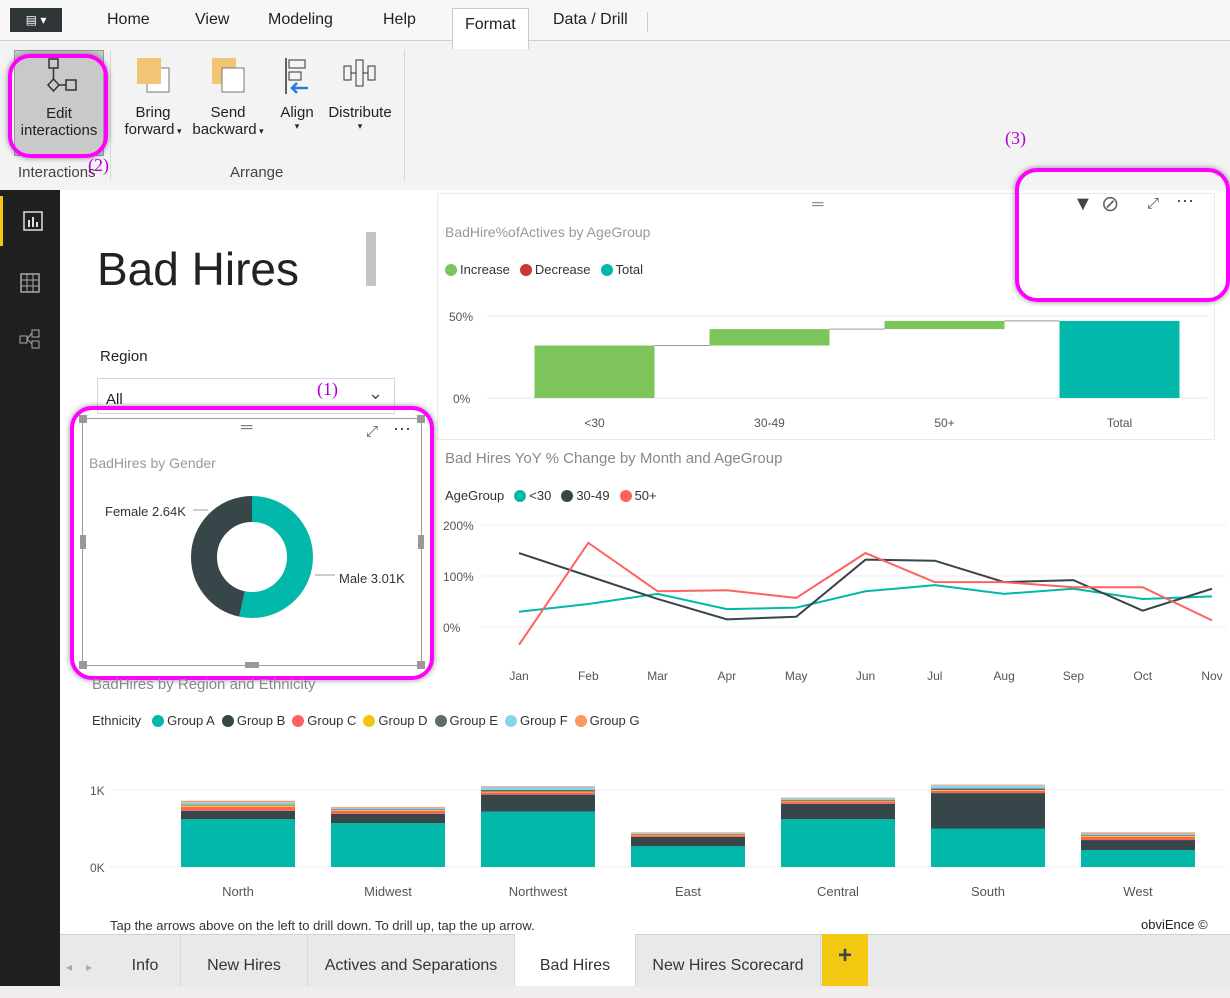  Describe the element at coordinates (590, 20) in the screenshot. I see `tab-data-drill: Data / Drill` at that location.